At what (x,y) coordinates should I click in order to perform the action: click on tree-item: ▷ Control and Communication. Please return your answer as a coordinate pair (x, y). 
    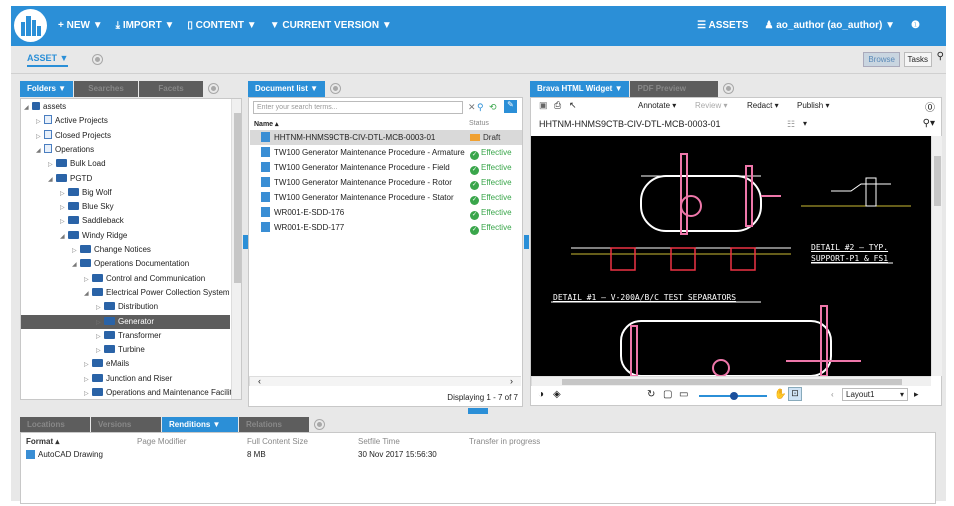
    Looking at the image, I should click on (144, 279).